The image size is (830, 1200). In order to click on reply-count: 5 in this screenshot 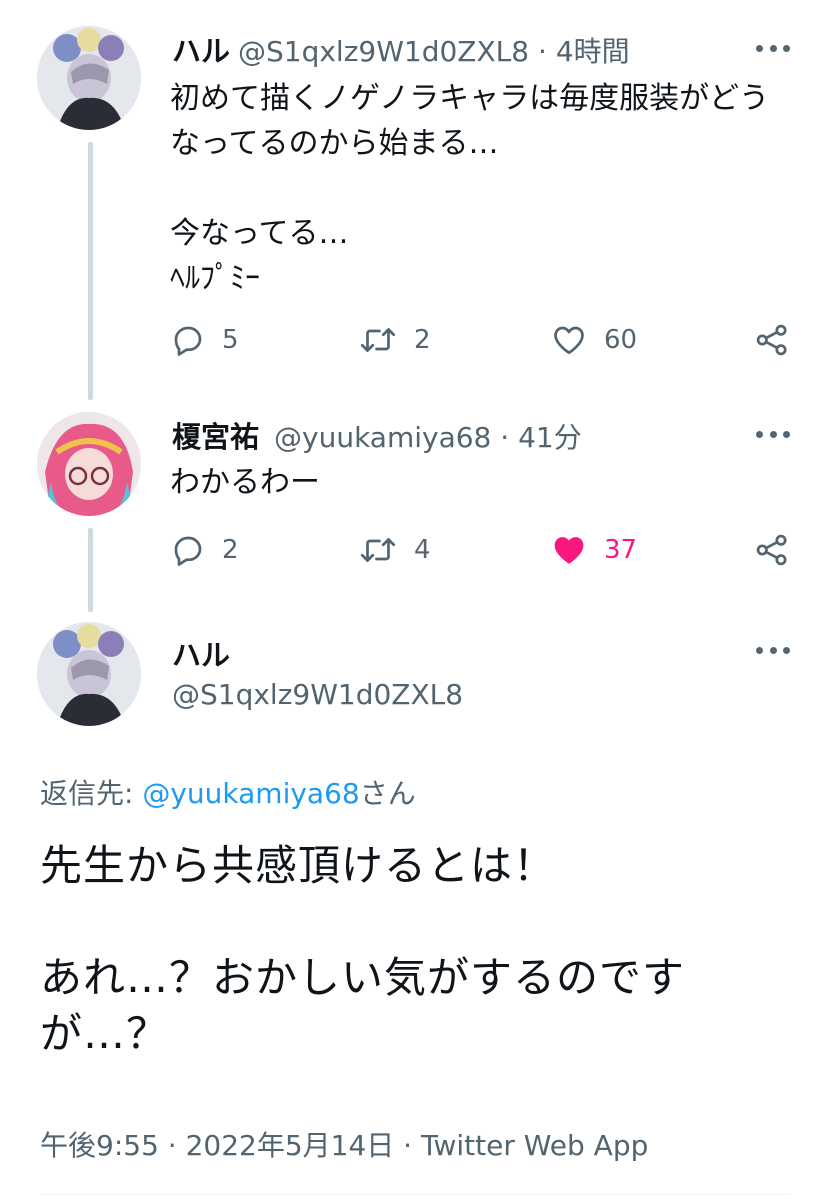, I will do `click(230, 340)`.